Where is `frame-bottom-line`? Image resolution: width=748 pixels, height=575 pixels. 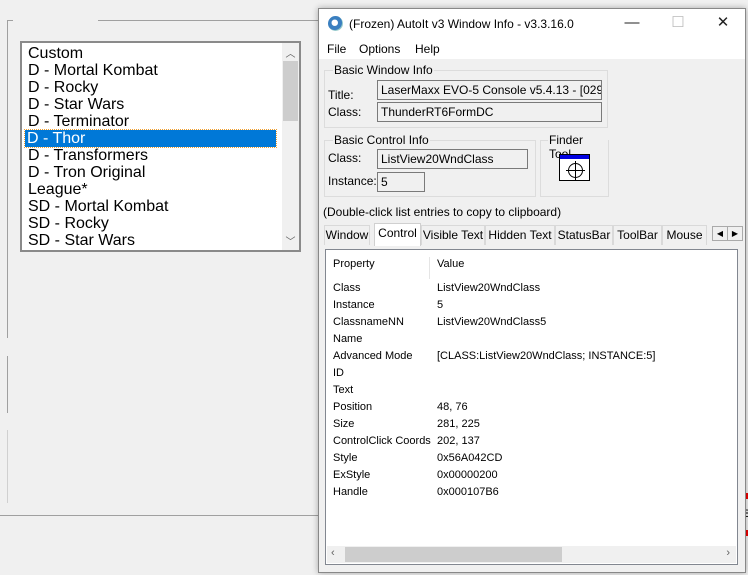
frame-bottom-line is located at coordinates (159, 515).